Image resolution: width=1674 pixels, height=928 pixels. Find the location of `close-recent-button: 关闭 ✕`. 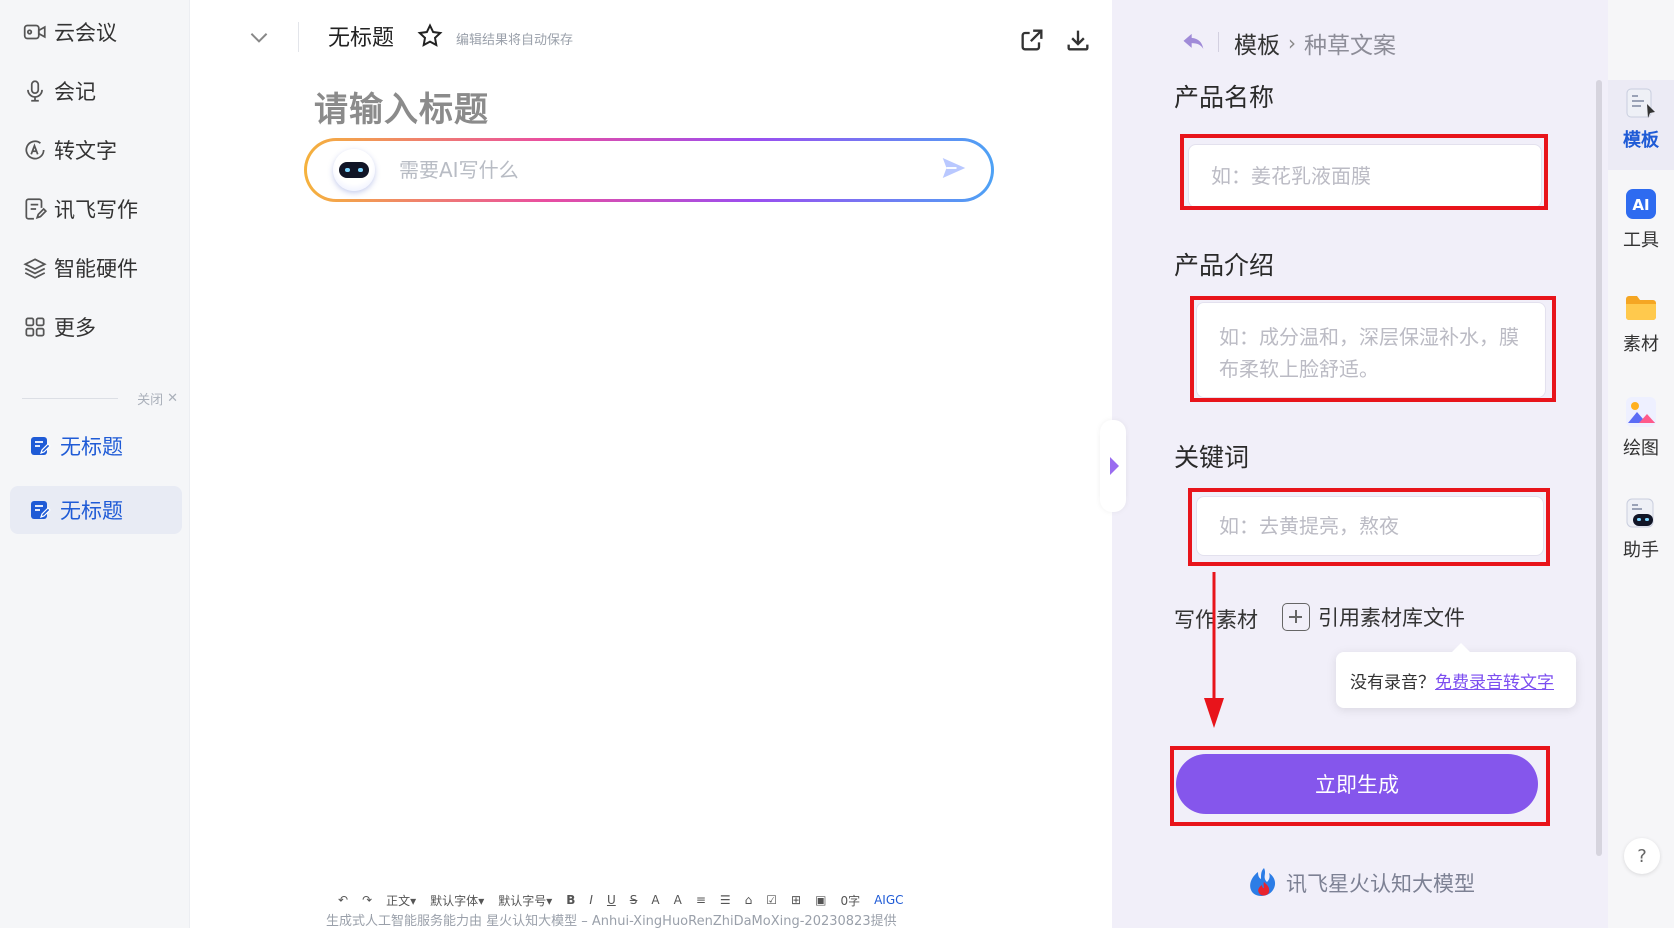

close-recent-button: 关闭 ✕ is located at coordinates (157, 398).